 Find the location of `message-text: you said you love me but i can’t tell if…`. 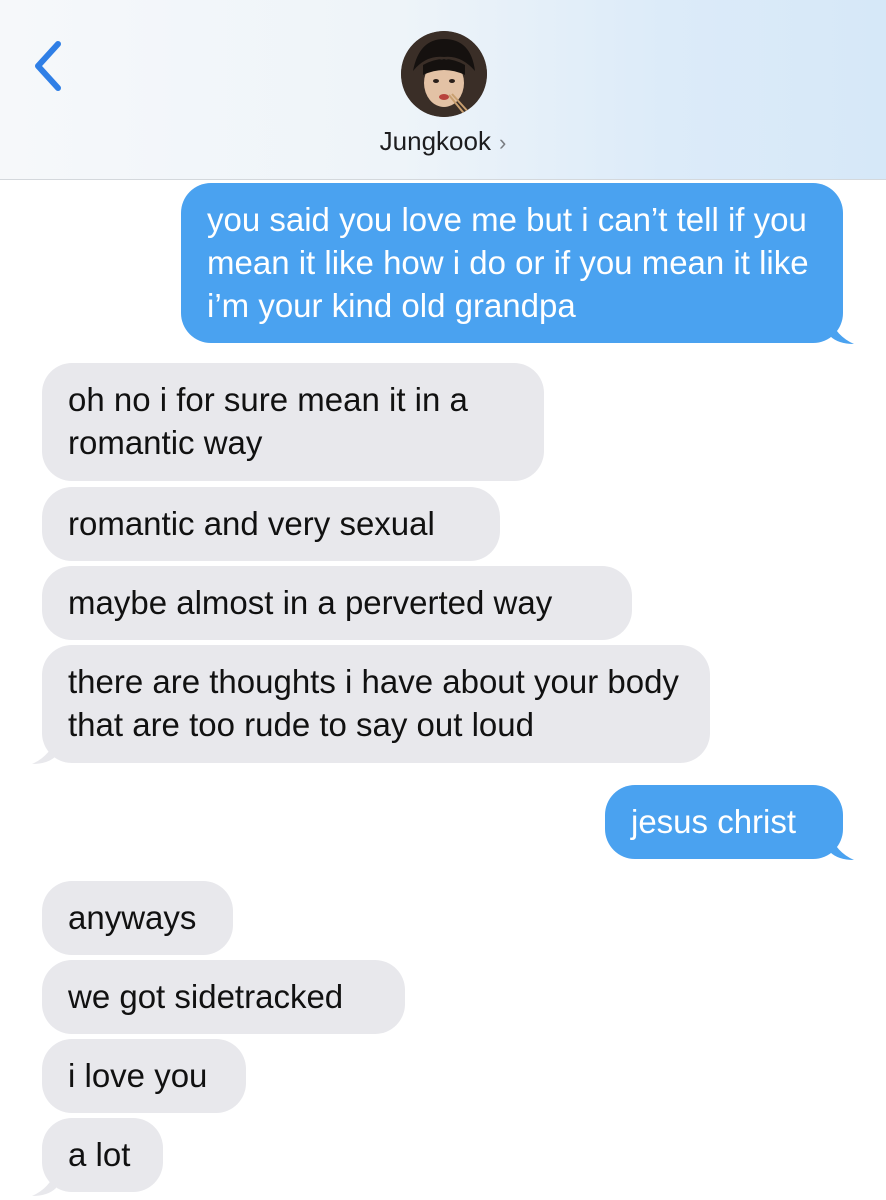

message-text: you said you love me but i can’t tell if… is located at coordinates (508, 262).